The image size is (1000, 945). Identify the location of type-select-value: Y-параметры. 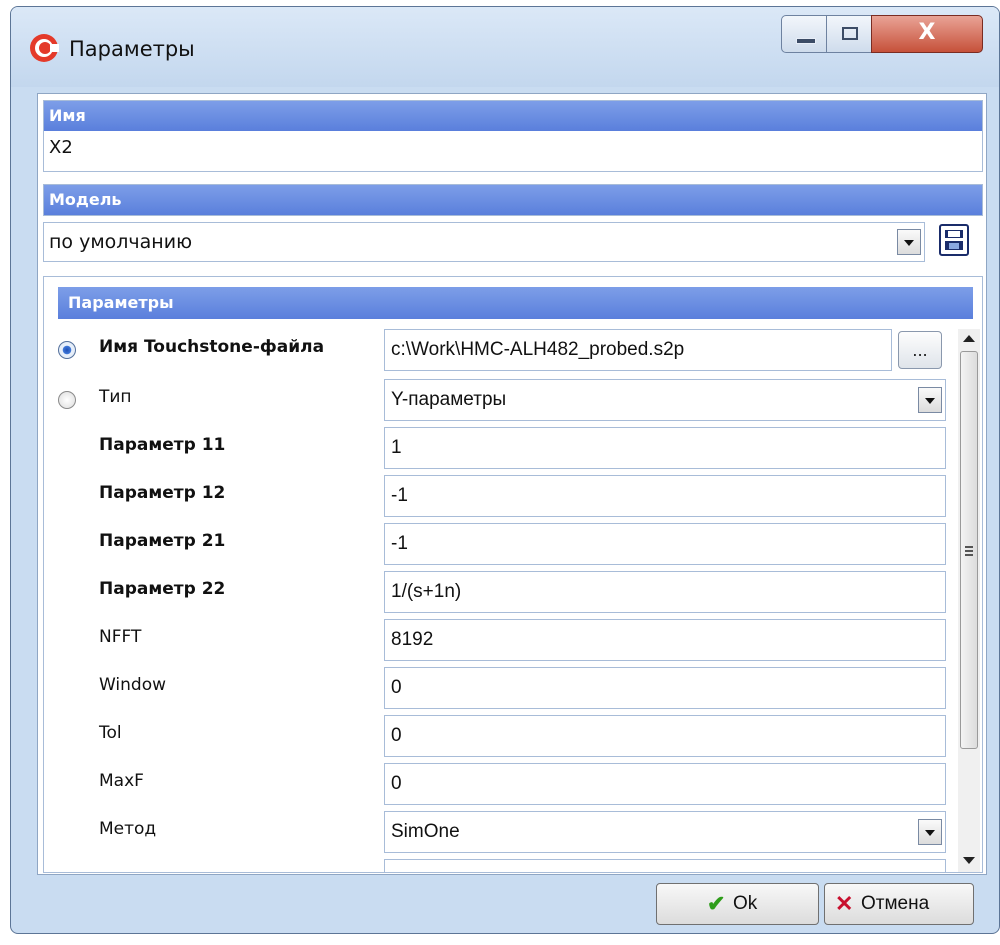
(449, 399).